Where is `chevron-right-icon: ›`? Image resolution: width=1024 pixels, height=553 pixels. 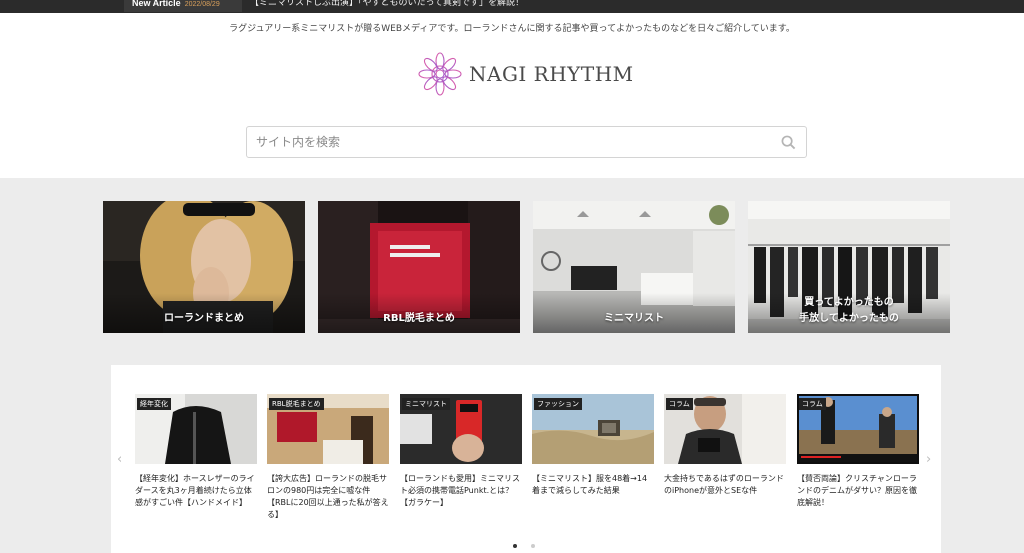 chevron-right-icon: › is located at coordinates (928, 459).